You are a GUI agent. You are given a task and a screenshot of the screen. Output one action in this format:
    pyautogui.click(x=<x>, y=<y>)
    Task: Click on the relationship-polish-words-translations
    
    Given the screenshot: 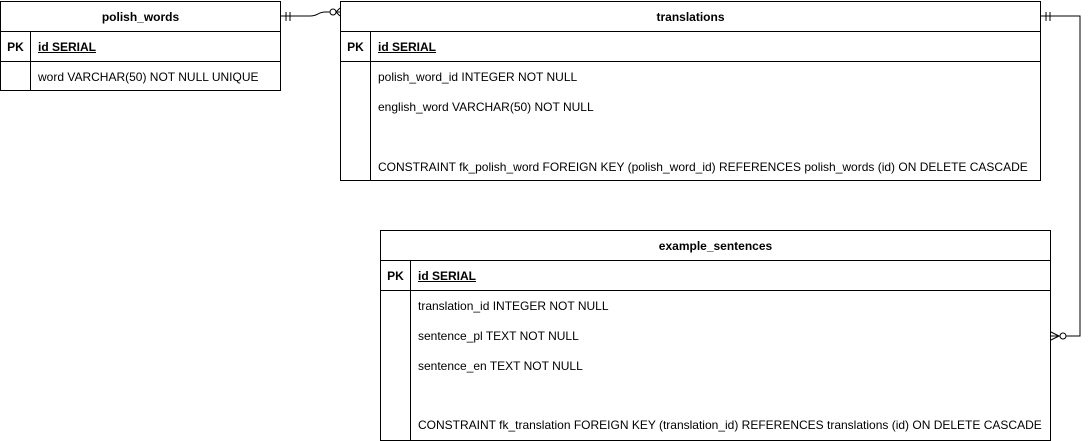 What is the action you would take?
    pyautogui.click(x=311, y=14)
    